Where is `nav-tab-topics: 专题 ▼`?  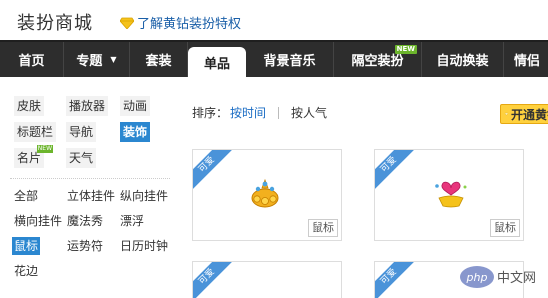
nav-tab-topics: 专题 ▼ is located at coordinates (97, 59).